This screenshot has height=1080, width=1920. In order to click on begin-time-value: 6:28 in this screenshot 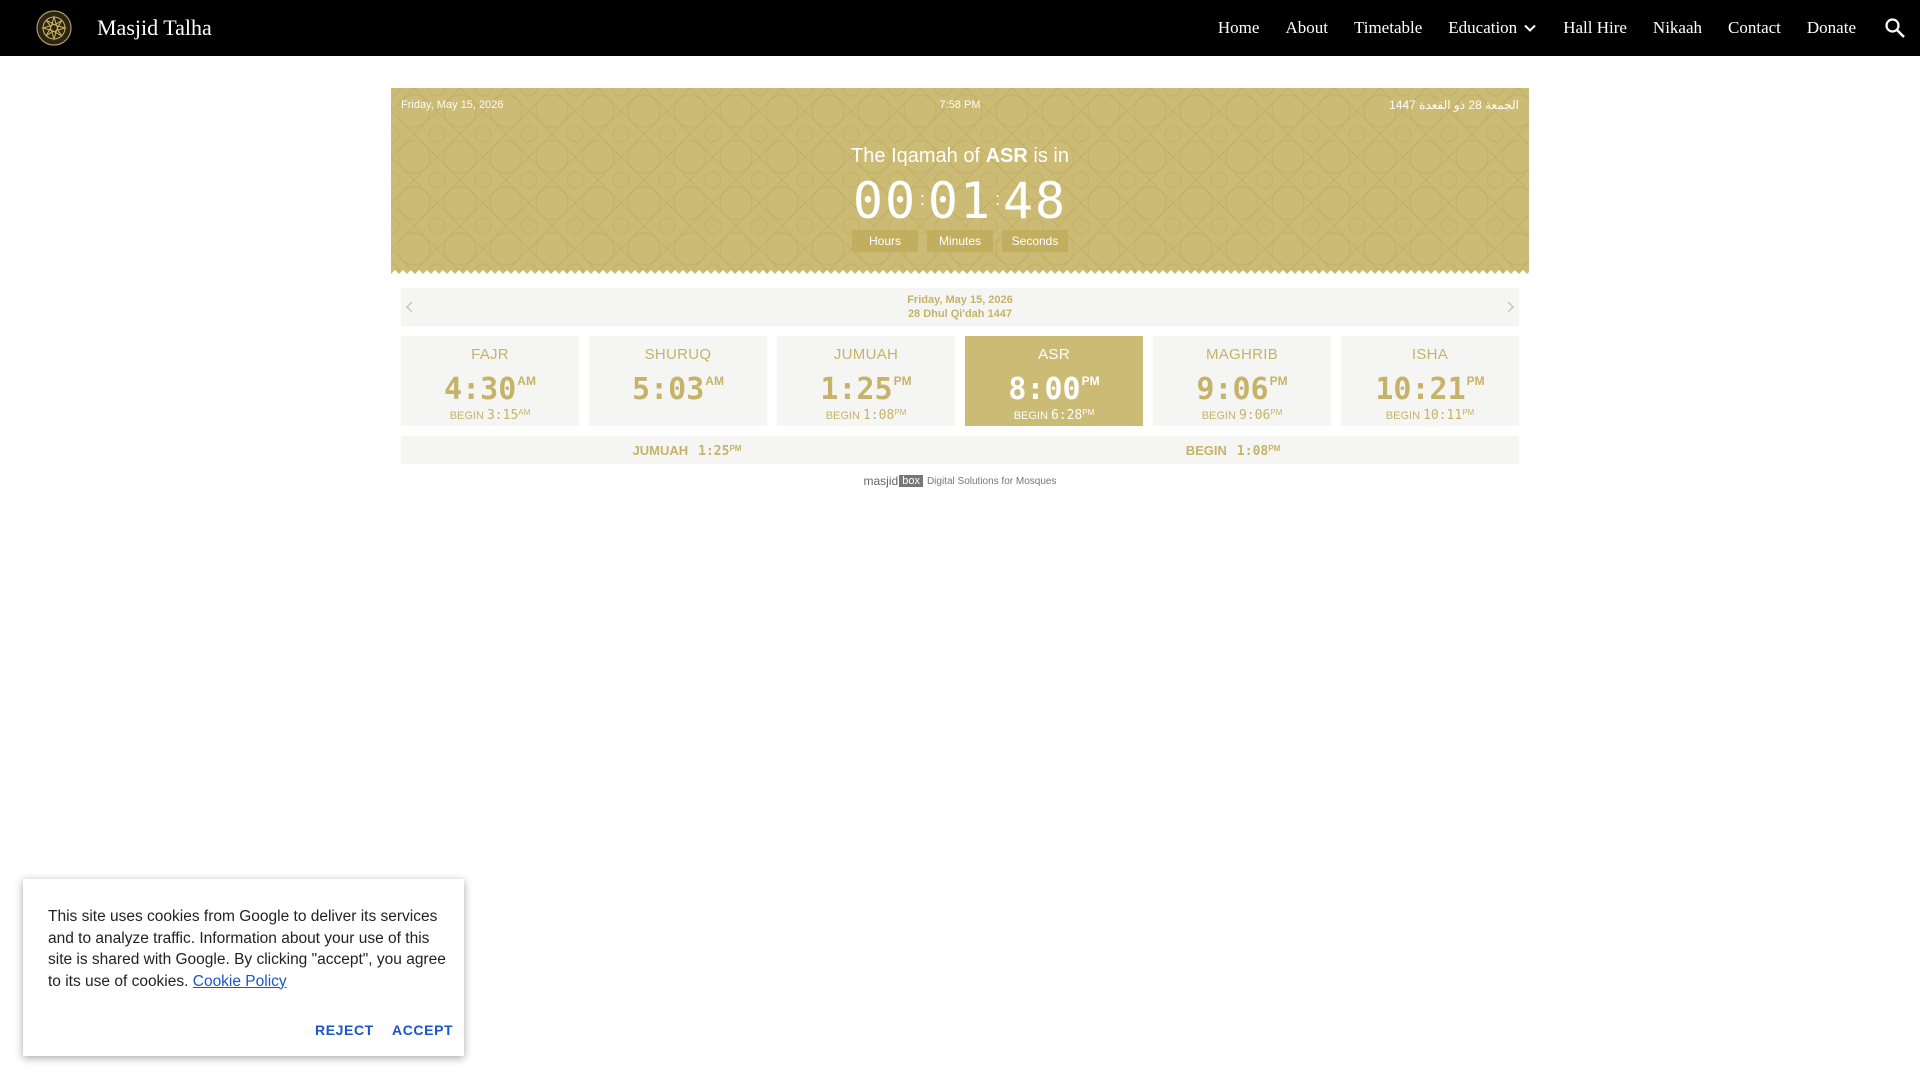, I will do `click(1066, 415)`.